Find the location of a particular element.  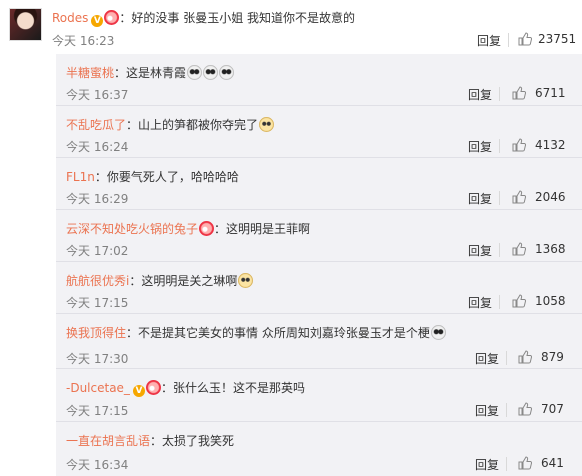

reply-line: 换我顶得住：不是提其它美女的事情 众所周知刘嘉玲张曼玉才是个梗 is located at coordinates (256, 333).